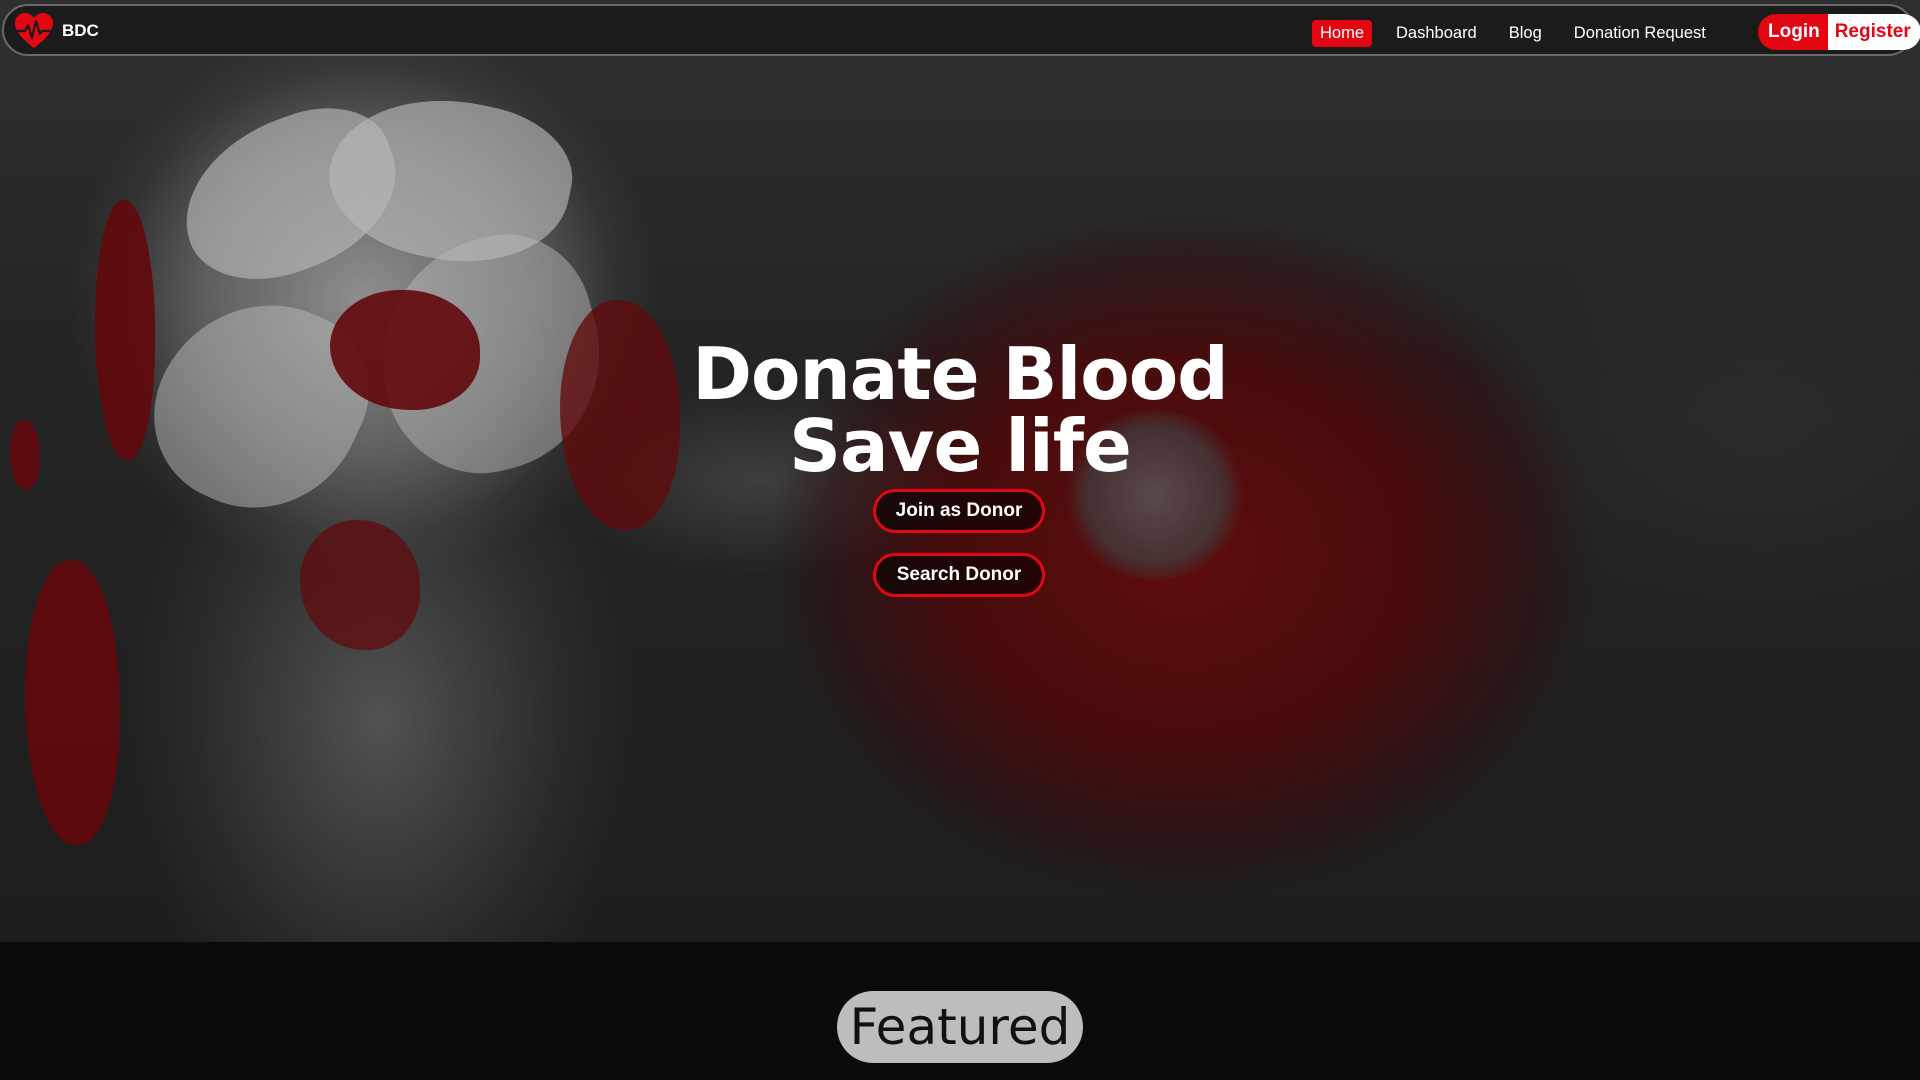  I want to click on featured-section: Featured, so click(960, 1011).